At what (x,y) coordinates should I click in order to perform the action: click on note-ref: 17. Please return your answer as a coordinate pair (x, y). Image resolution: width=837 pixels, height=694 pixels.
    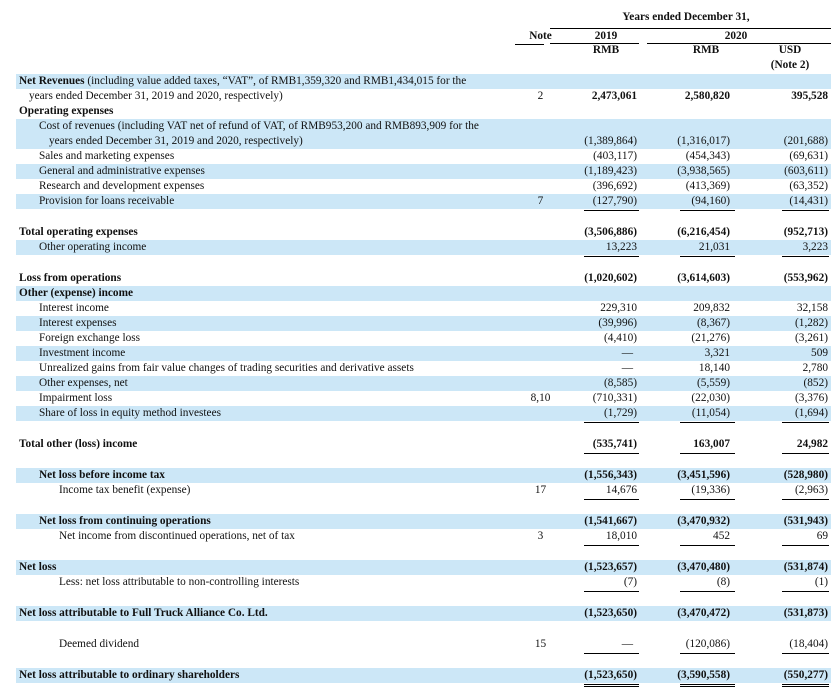
    Looking at the image, I should click on (540, 490).